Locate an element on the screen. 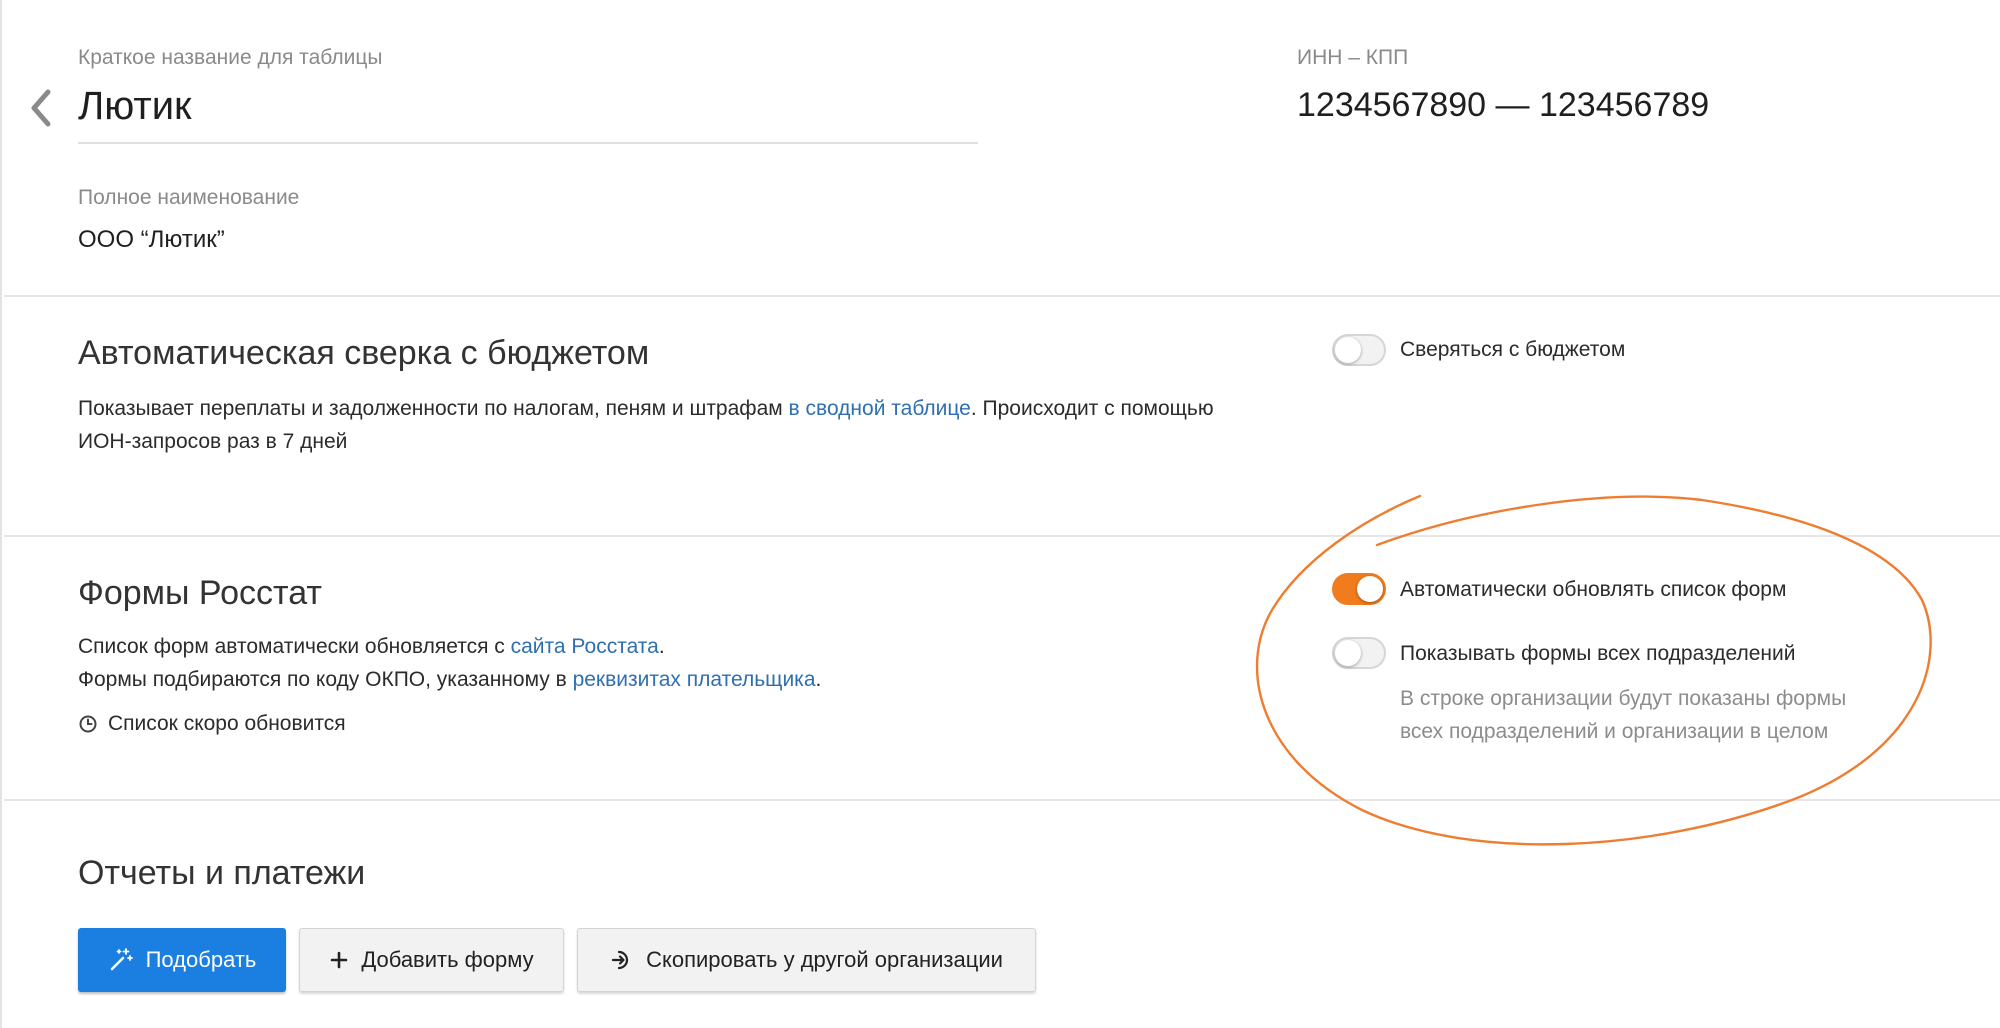 This screenshot has width=2000, height=1028. back-chevron-icon is located at coordinates (42, 108).